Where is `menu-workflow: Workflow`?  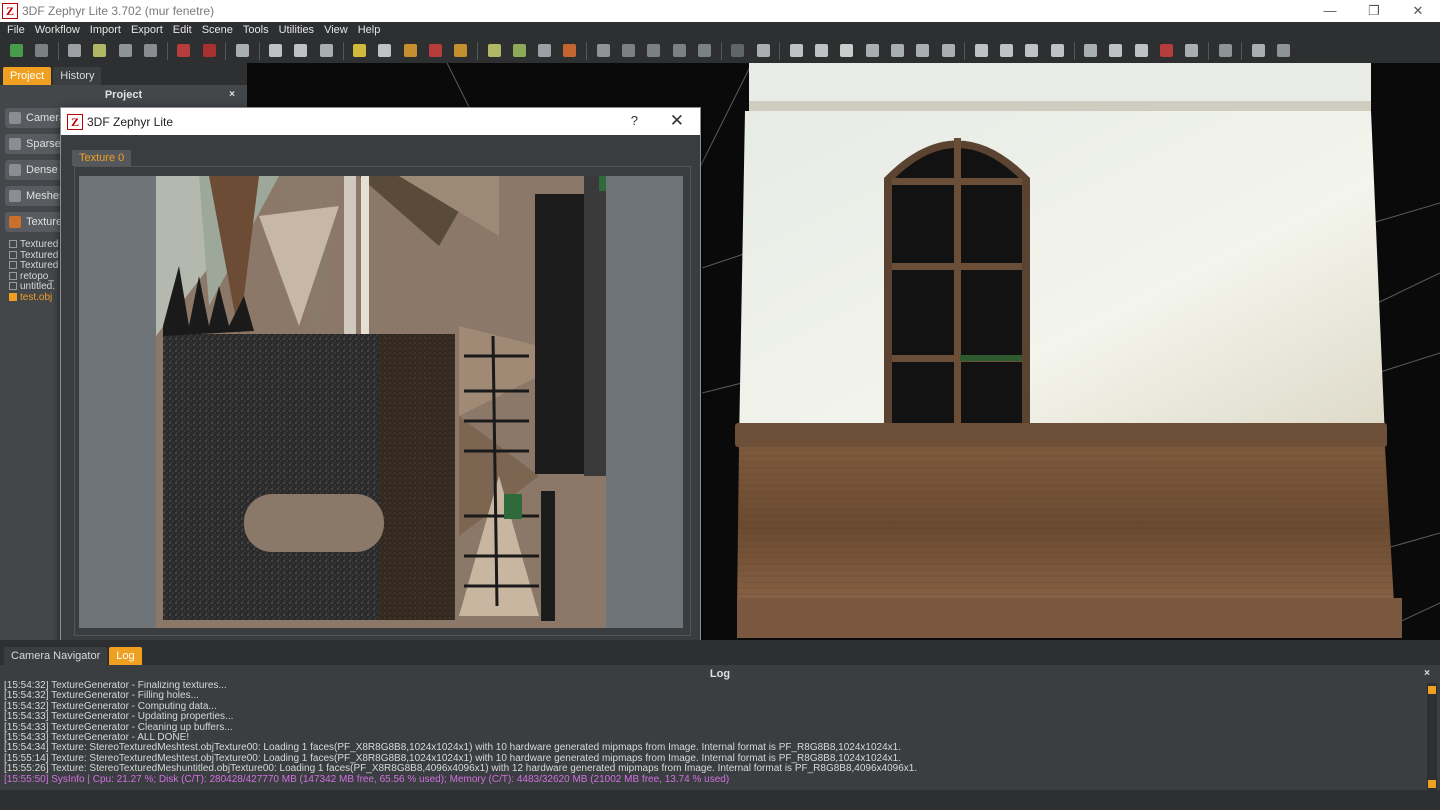
menu-workflow: Workflow is located at coordinates (57, 30).